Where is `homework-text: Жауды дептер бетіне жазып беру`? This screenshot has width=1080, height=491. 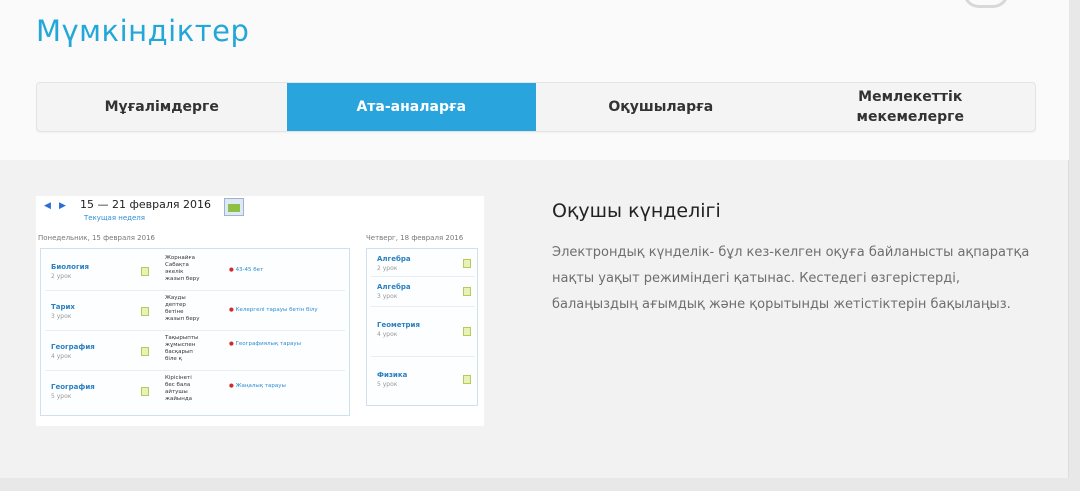 homework-text: Жауды дептер бетіне жазып беру is located at coordinates (182, 308).